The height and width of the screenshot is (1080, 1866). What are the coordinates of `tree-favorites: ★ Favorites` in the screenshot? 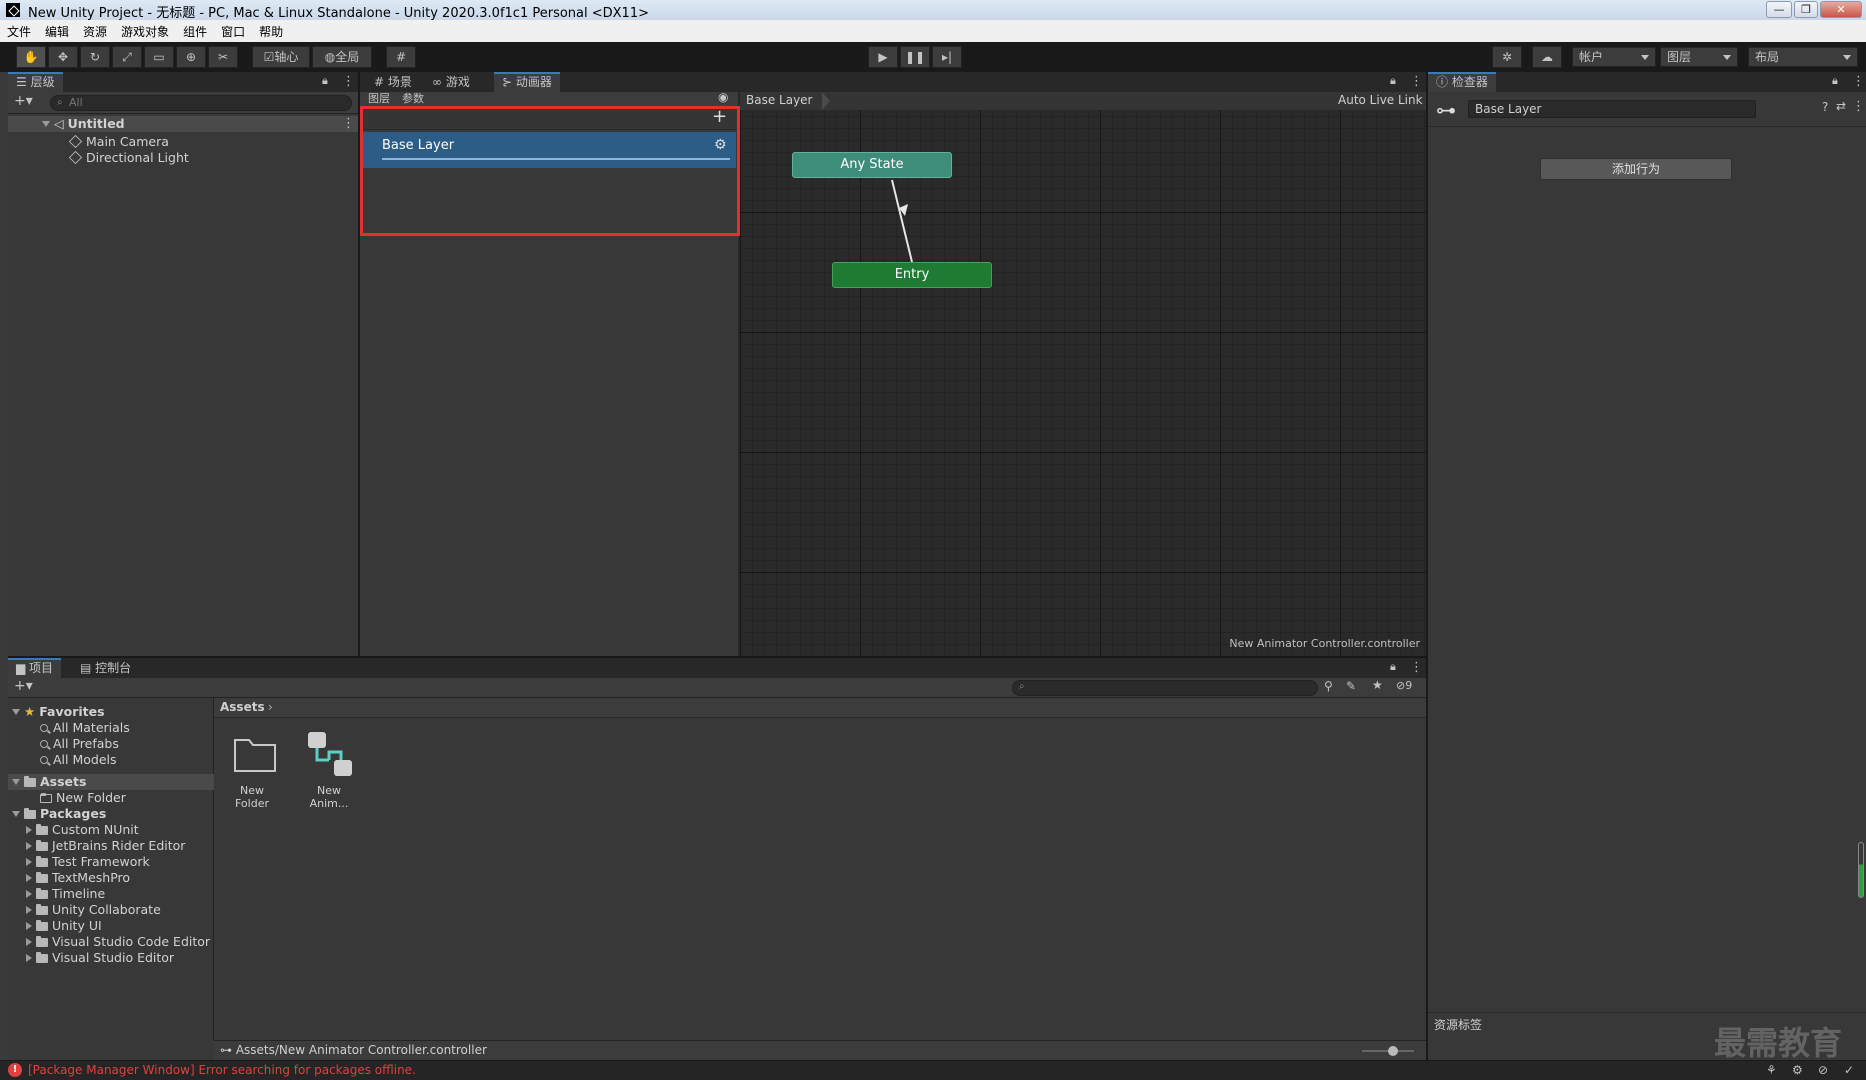 It's located at (58, 712).